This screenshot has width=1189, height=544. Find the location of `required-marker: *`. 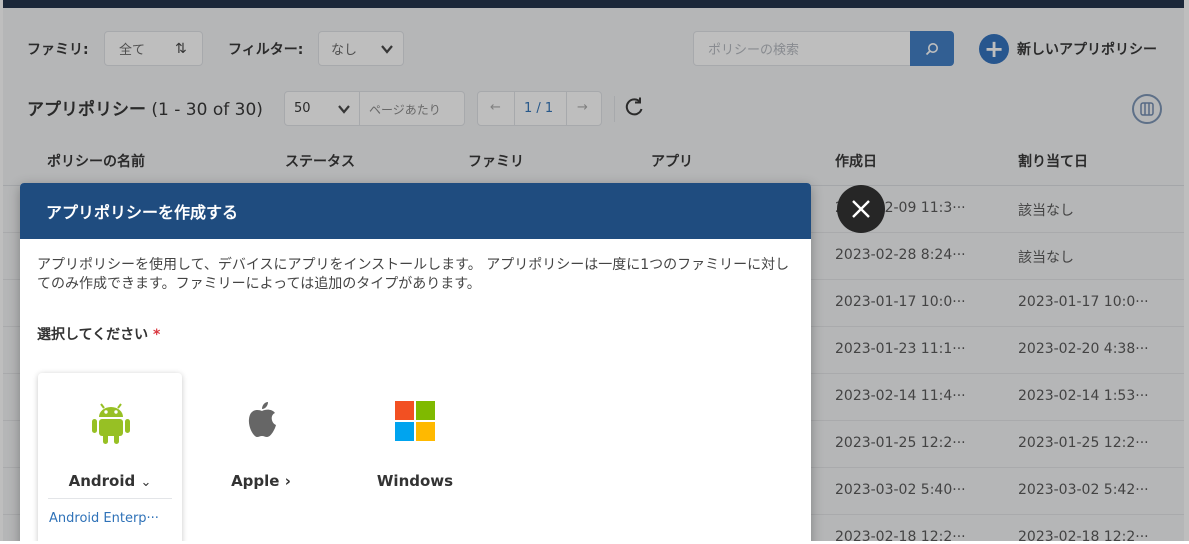

required-marker: * is located at coordinates (157, 335).